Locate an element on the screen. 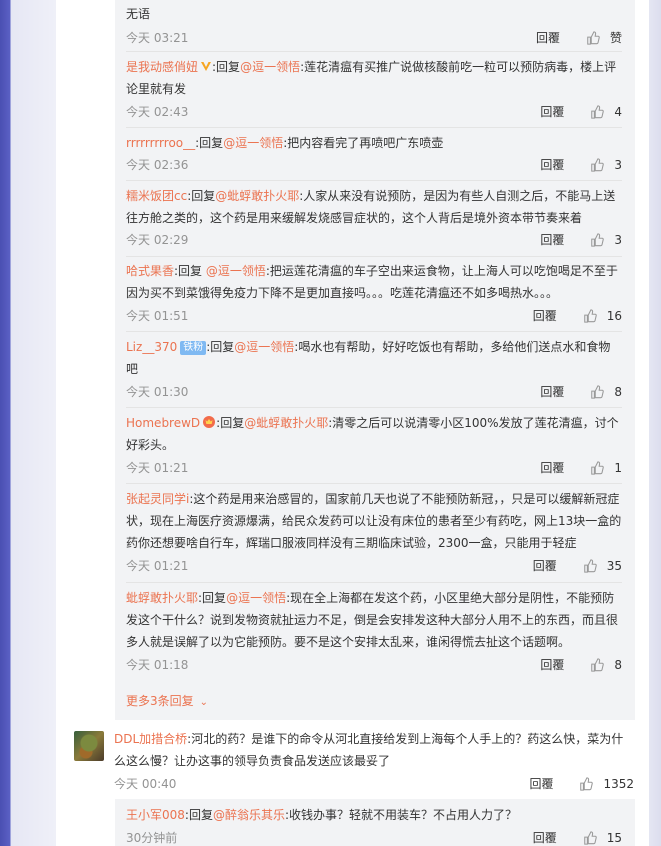  like-count: 1 is located at coordinates (618, 468).